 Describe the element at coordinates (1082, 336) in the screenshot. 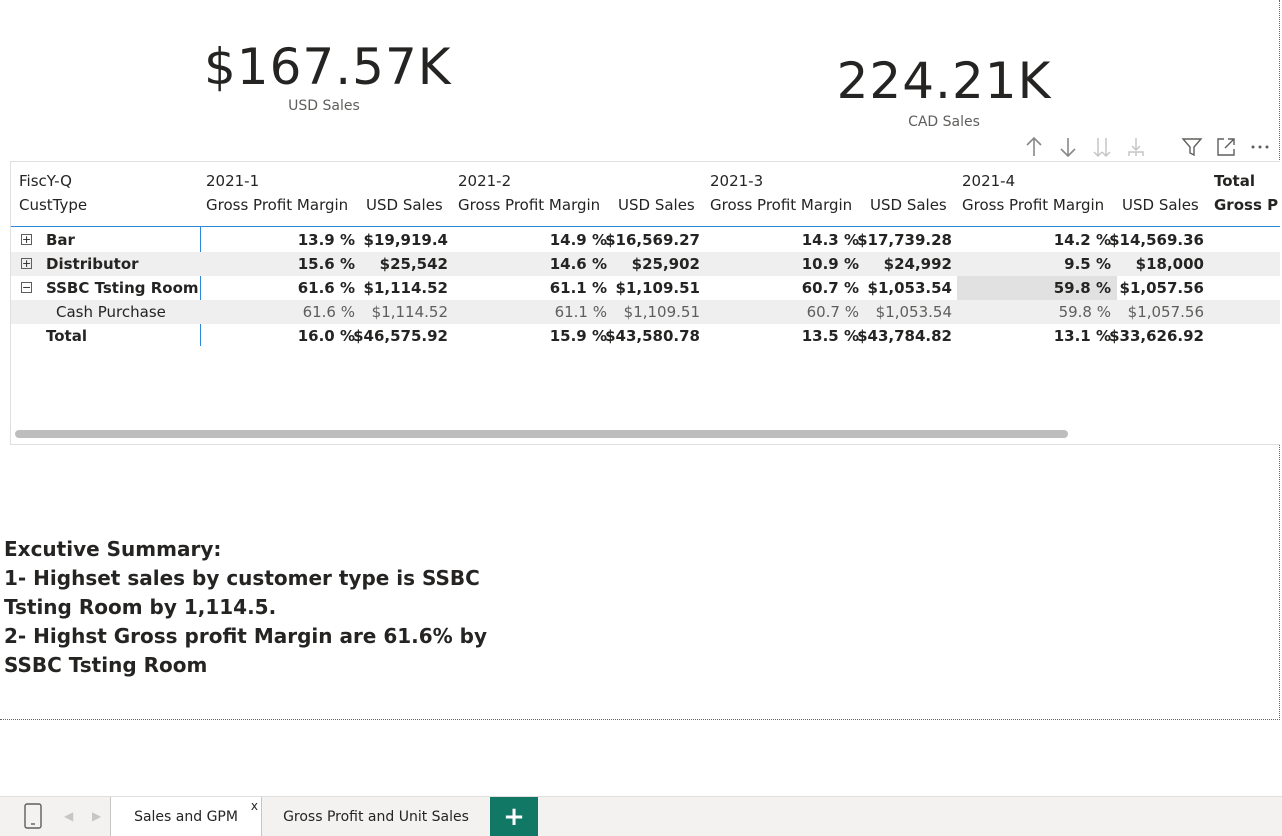

I see `gpm-cell: 13.1 %` at that location.